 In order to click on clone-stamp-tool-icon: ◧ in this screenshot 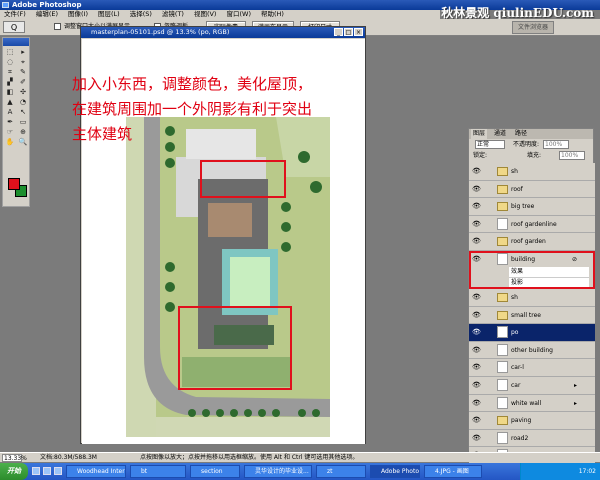, I will do `click(10, 92)`.